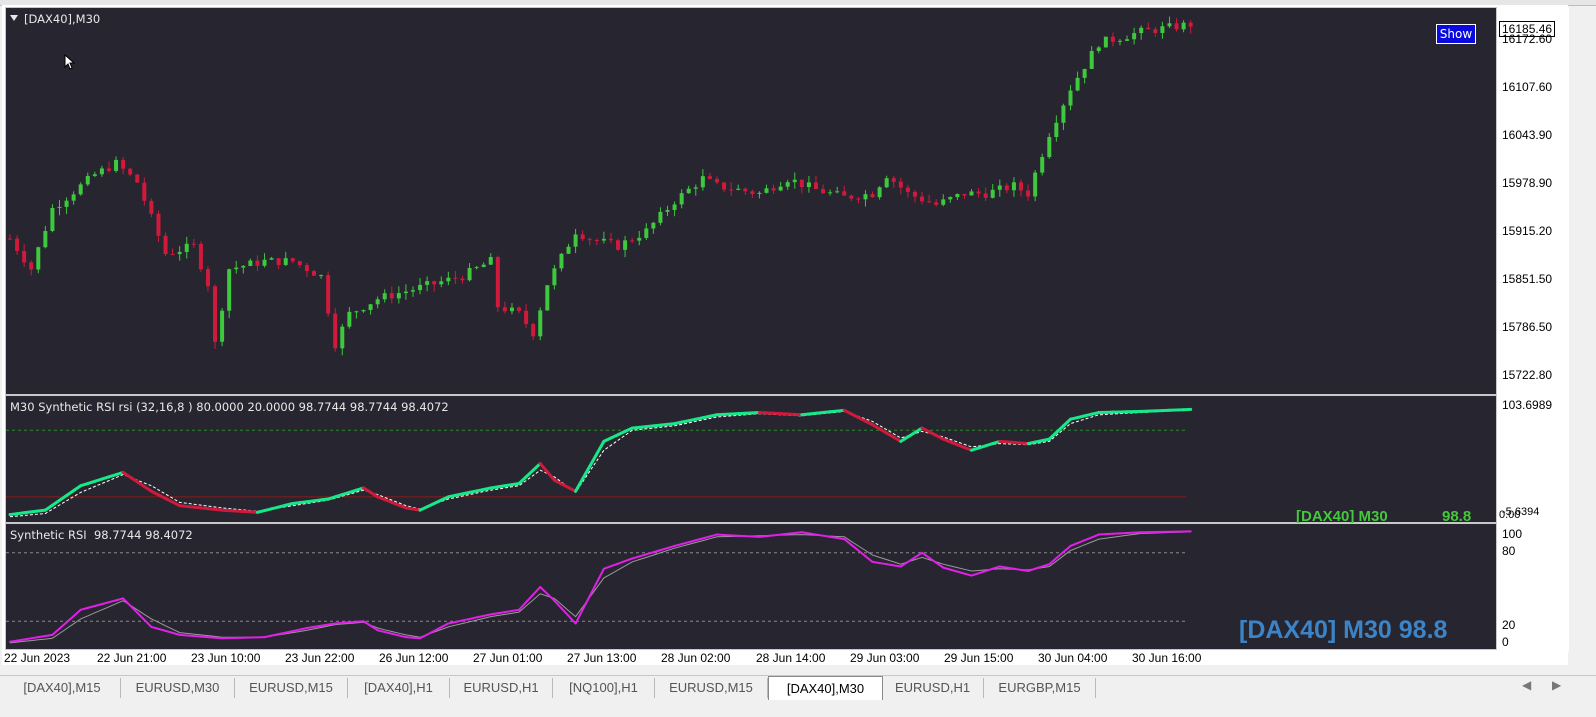 This screenshot has height=717, width=1596. What do you see at coordinates (1073, 658) in the screenshot?
I see `x-label: 30 Jun 04:00` at bounding box center [1073, 658].